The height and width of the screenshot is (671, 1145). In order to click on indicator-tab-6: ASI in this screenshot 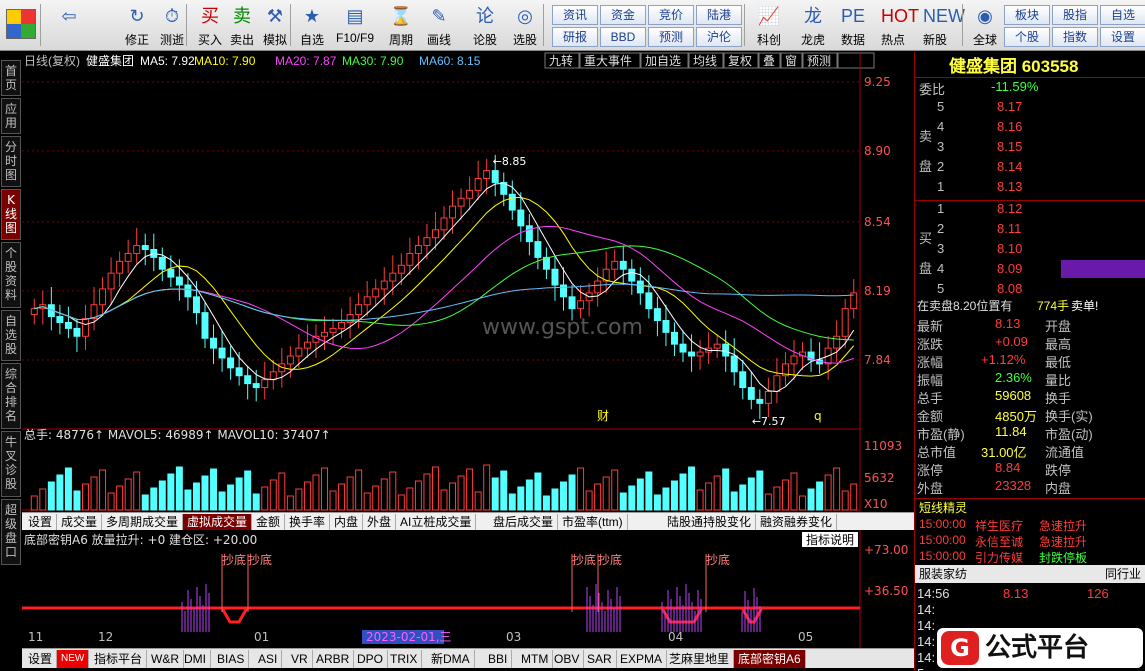, I will do `click(268, 659)`.